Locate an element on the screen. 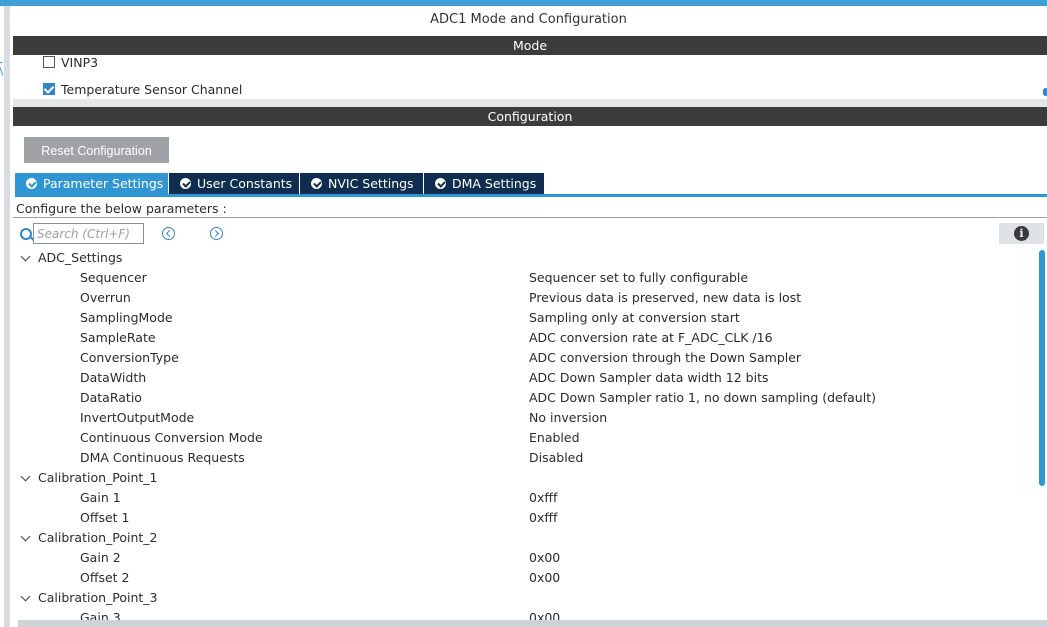  parameter-name: Gain 1 is located at coordinates (100, 497).